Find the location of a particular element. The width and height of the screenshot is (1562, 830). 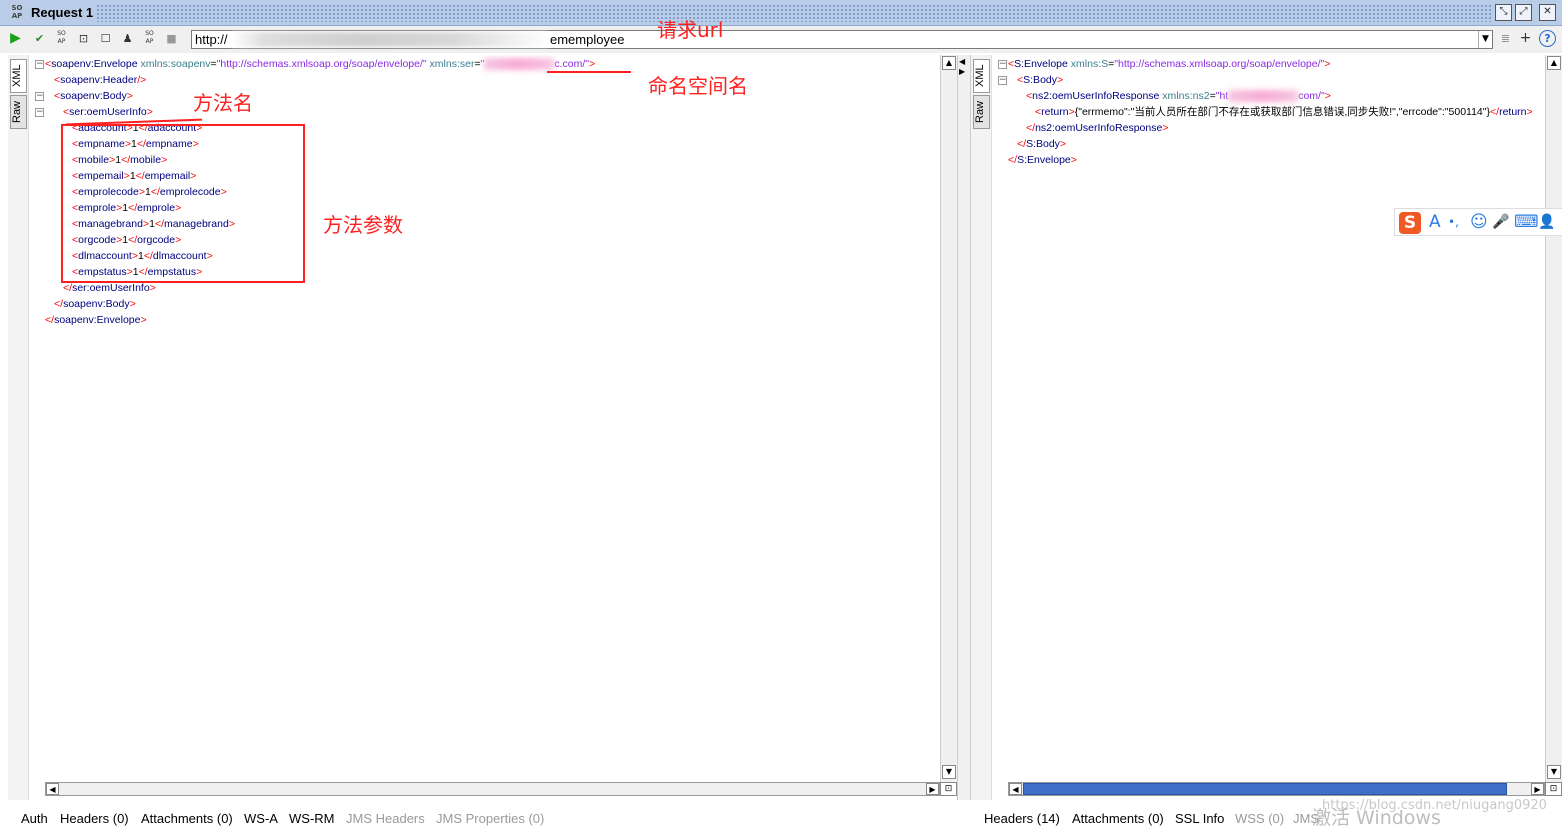

ime-toolbar: S A •, ☺ 🎤 ⌨ 👤 is located at coordinates (1478, 222).